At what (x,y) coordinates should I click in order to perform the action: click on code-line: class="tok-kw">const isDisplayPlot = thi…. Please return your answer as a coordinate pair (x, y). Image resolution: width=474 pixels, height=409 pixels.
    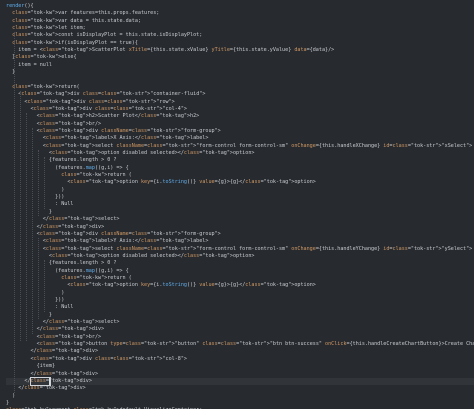
    Looking at the image, I should click on (240, 35).